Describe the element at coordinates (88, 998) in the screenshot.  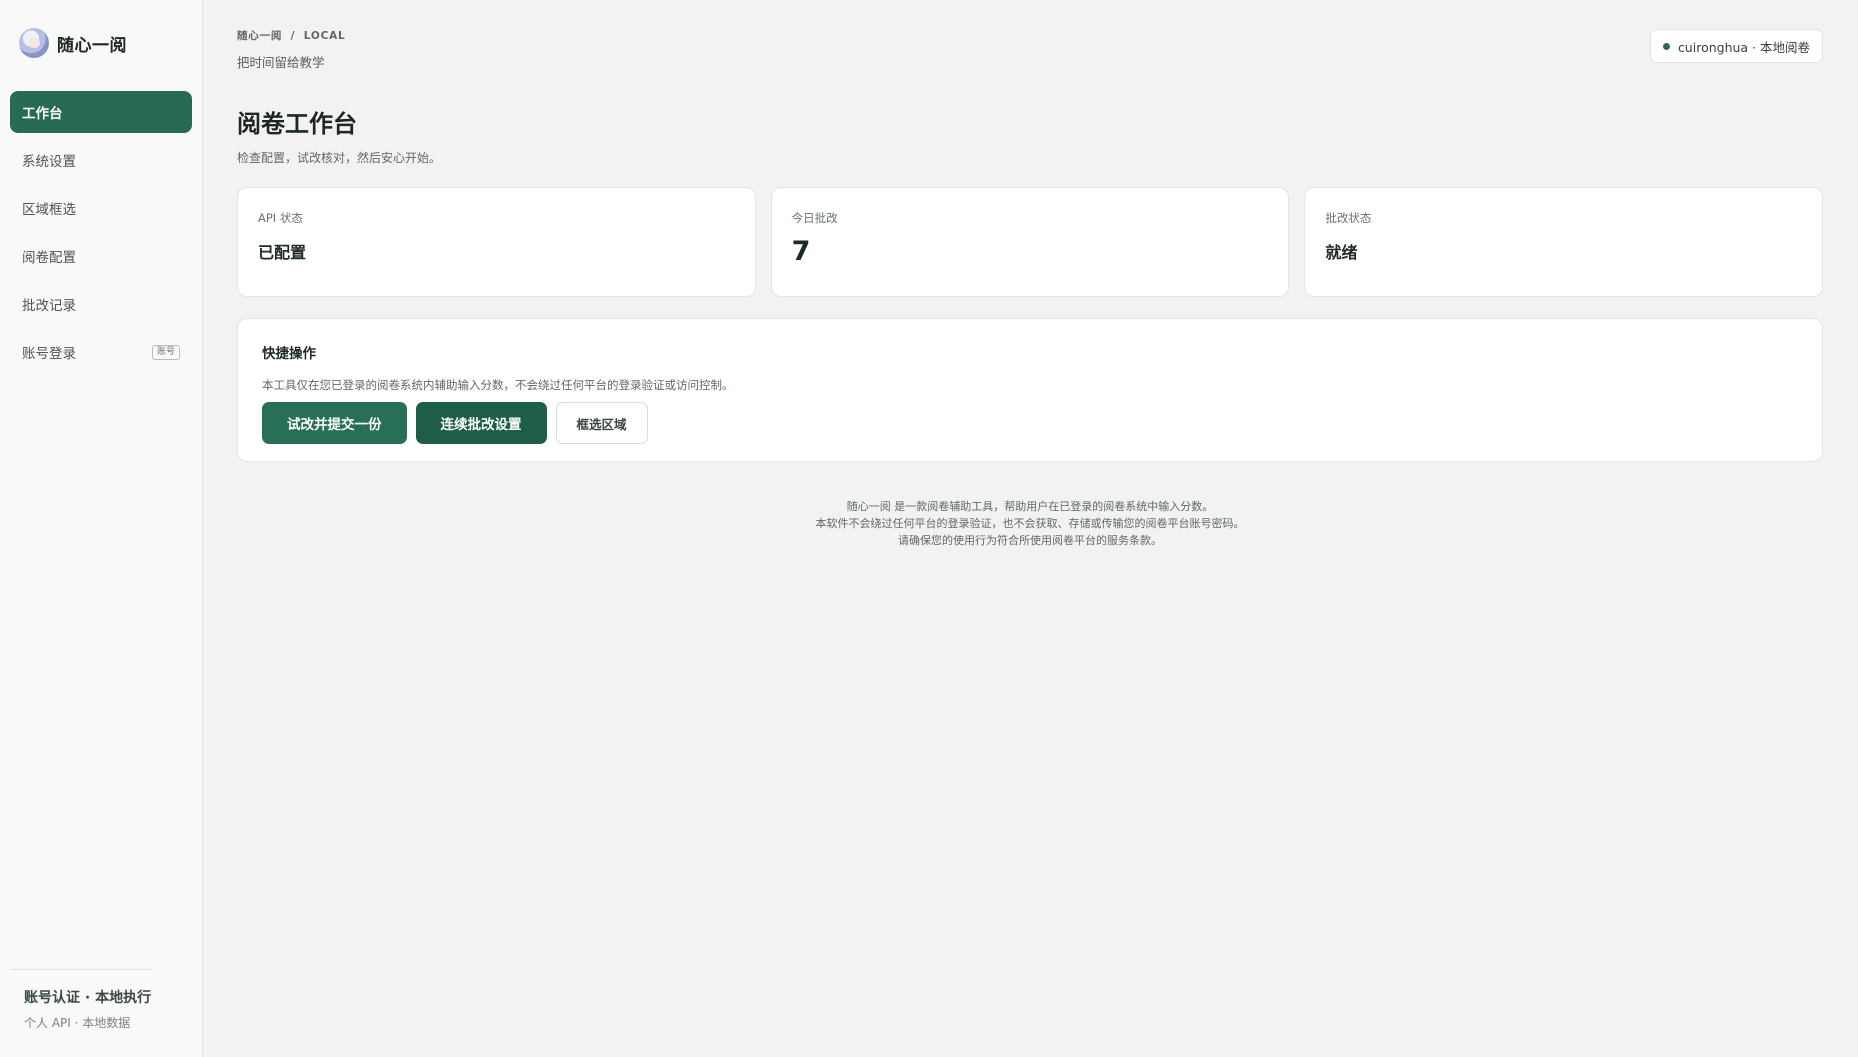
I see `sidebar-footer-title: 账号认证 · 本地执行` at that location.